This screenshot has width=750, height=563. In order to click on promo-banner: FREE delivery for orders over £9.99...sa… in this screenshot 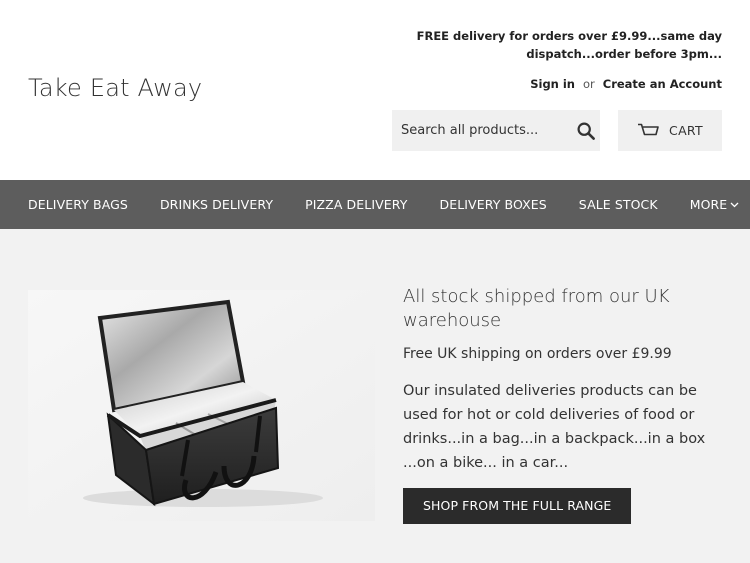, I will do `click(562, 45)`.